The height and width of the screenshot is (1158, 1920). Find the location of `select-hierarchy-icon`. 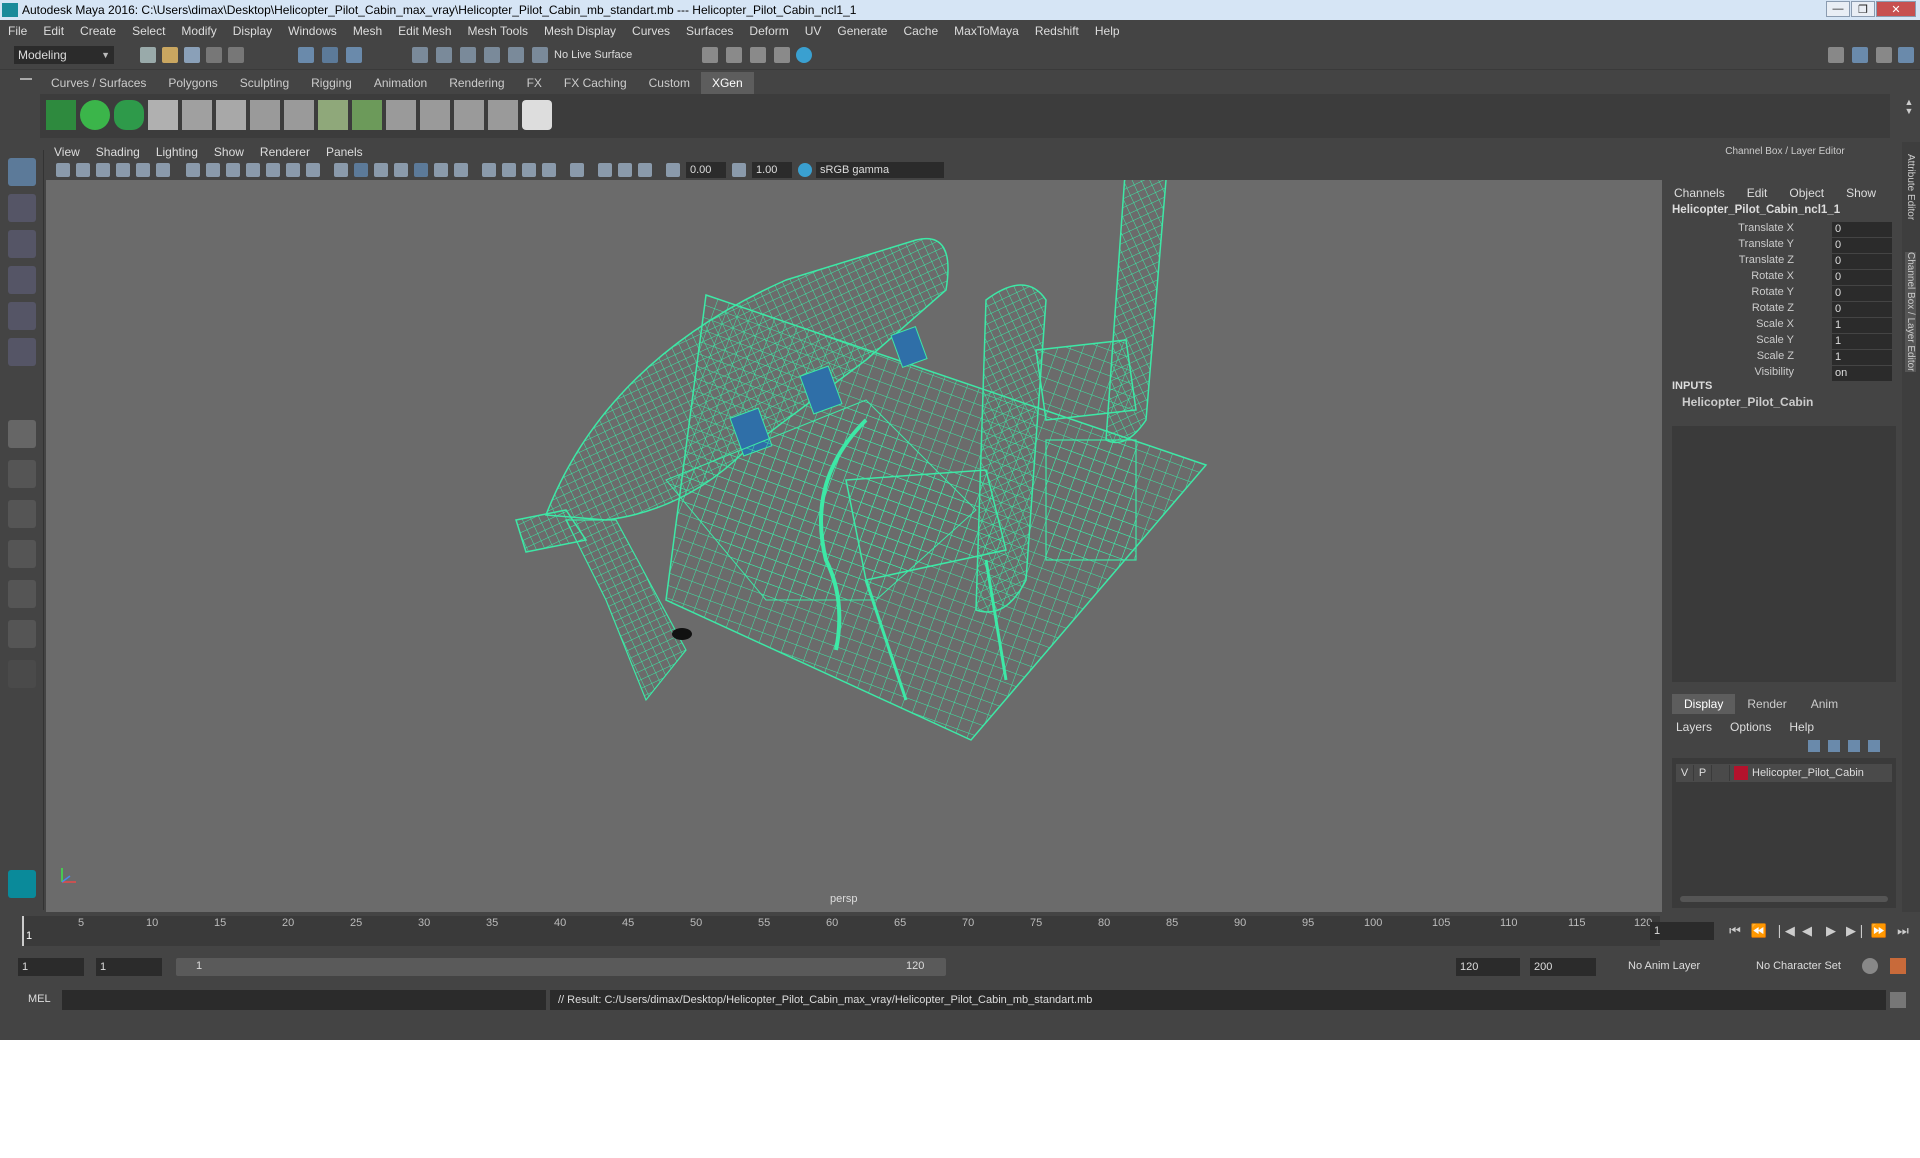

select-hierarchy-icon is located at coordinates (306, 55).